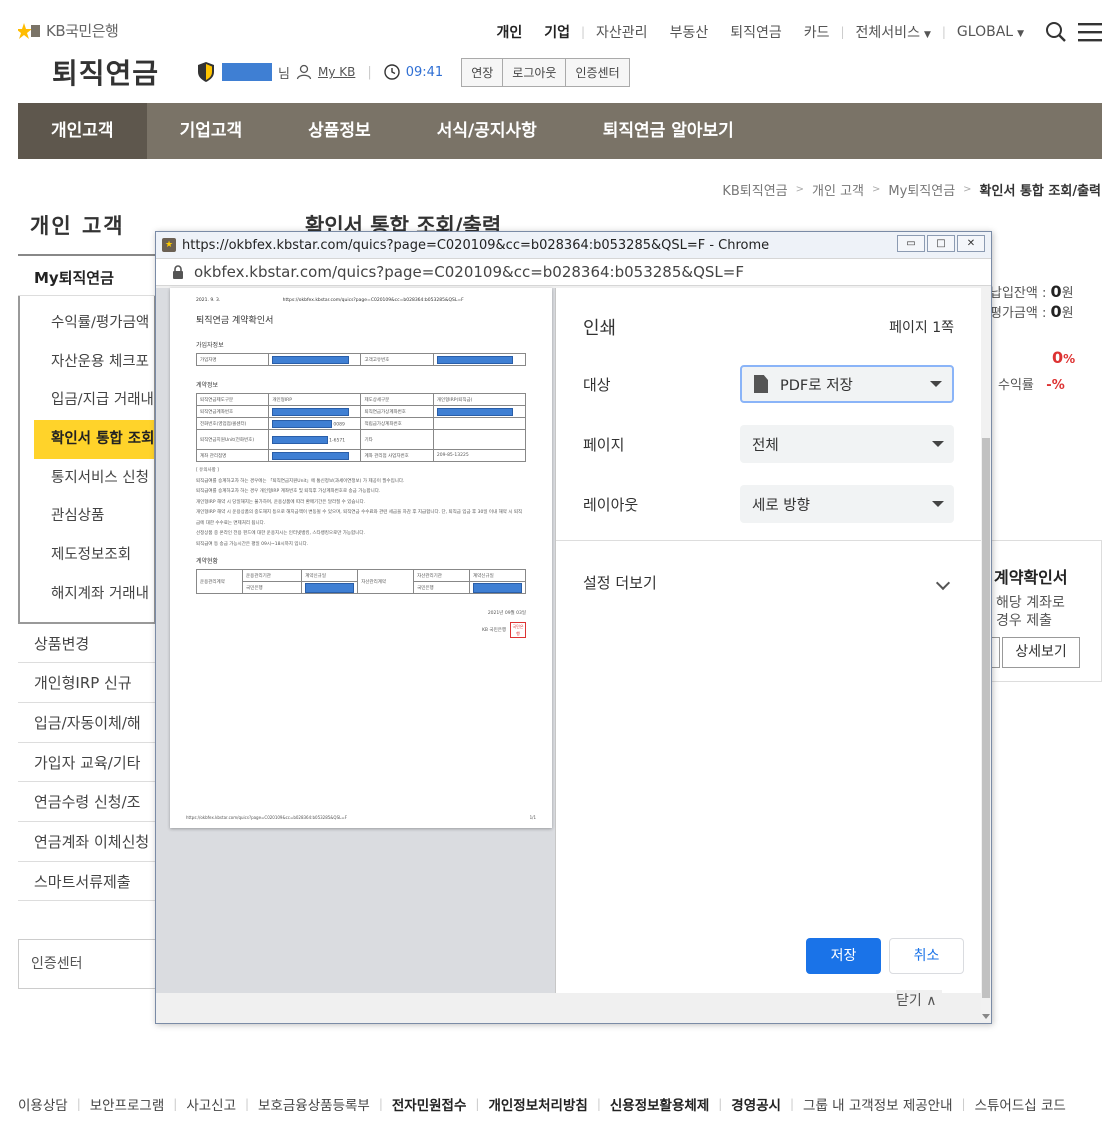 This screenshot has height=1127, width=1113. I want to click on lnb-sub-item: 통지서비스 신청, so click(87, 478).